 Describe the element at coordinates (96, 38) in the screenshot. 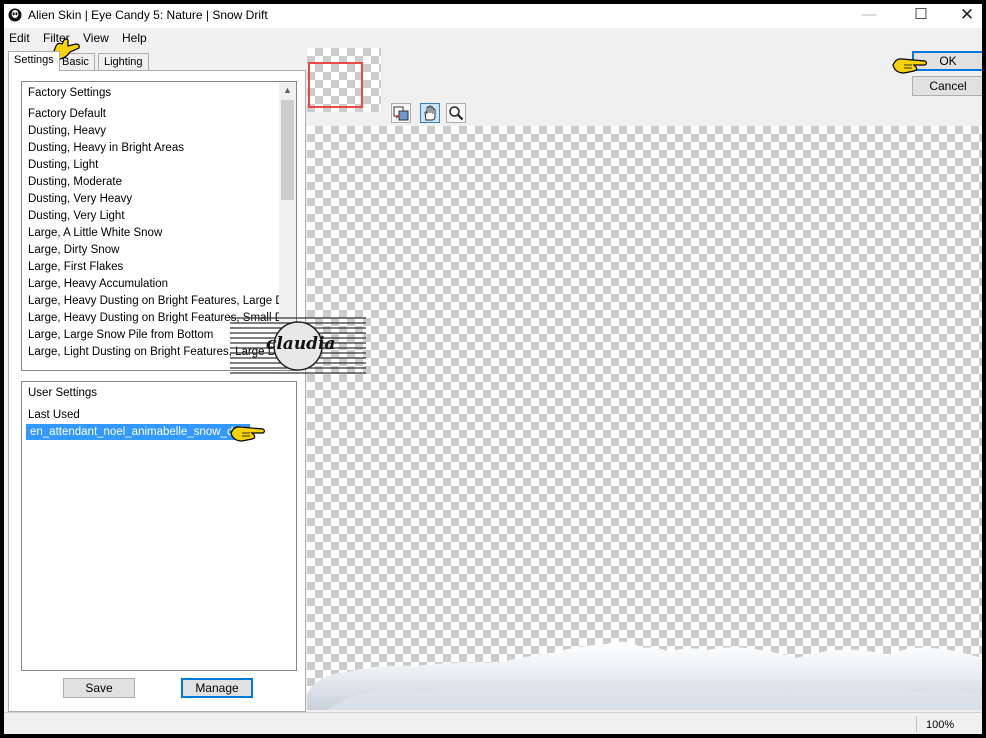

I see `menu-view: View` at that location.